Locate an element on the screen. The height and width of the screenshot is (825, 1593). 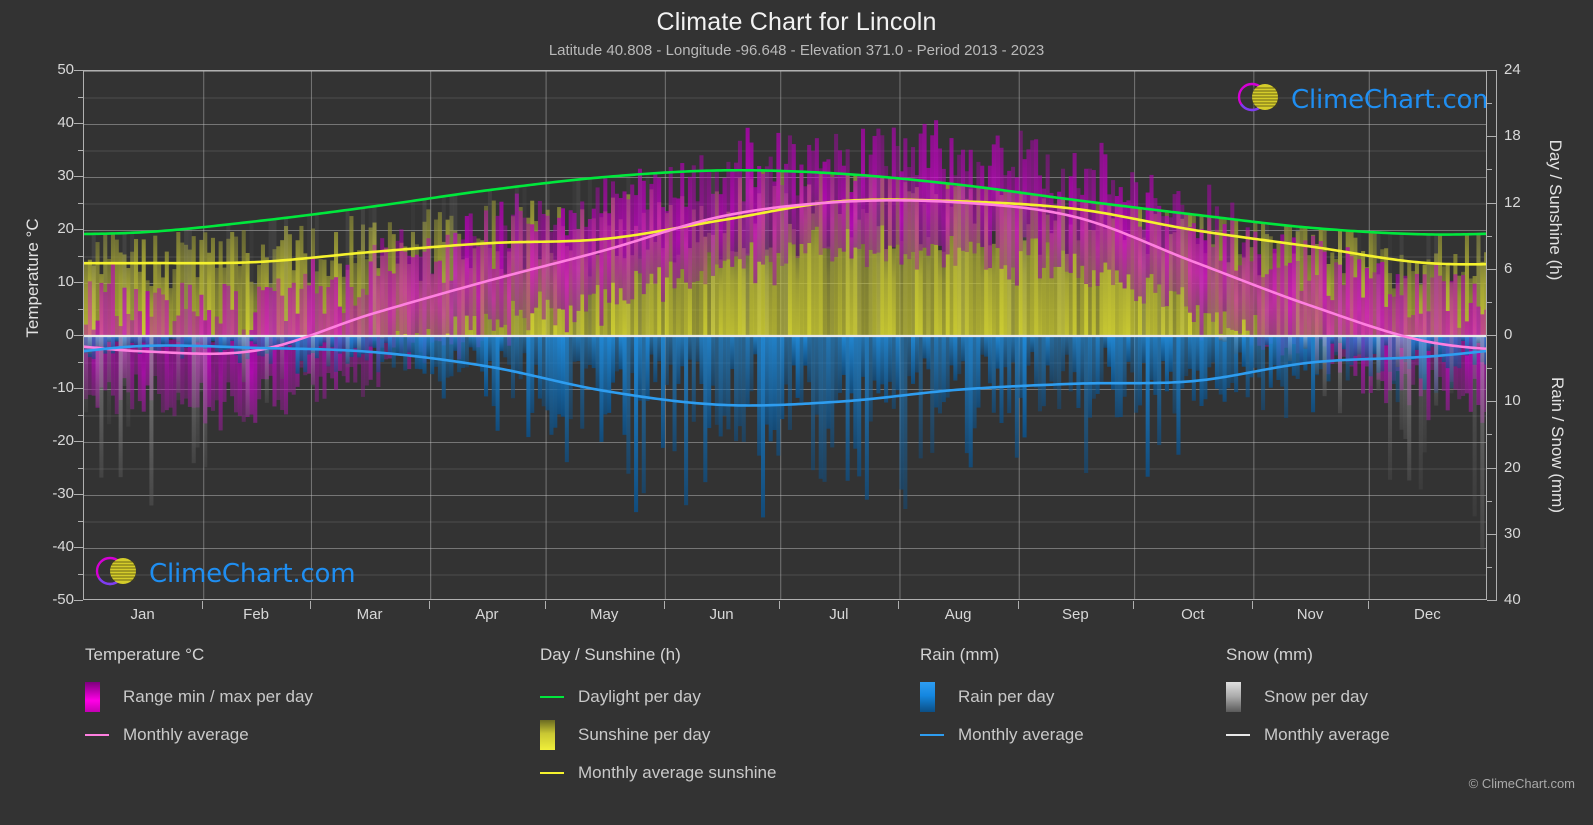
copyright-text: © ClimeChart.com is located at coordinates (1521, 783).